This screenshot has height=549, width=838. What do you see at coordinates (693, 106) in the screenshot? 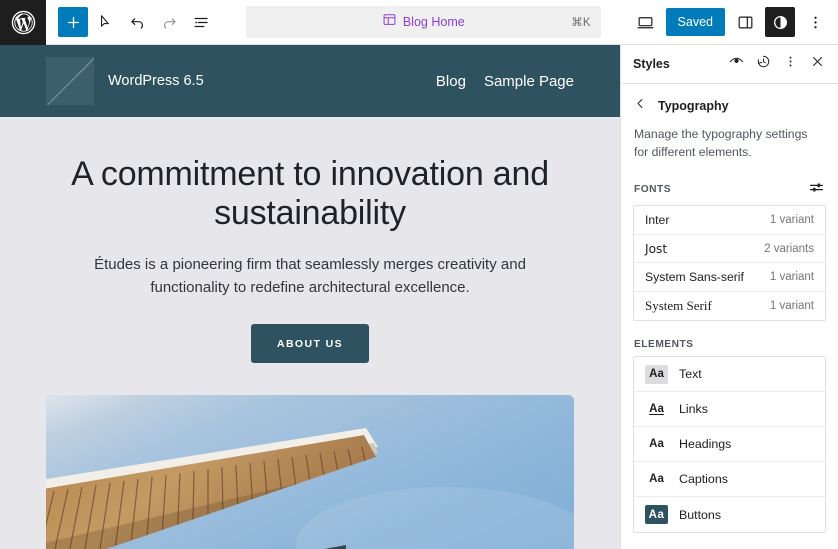
I see `typography-panel-title: Typography` at bounding box center [693, 106].